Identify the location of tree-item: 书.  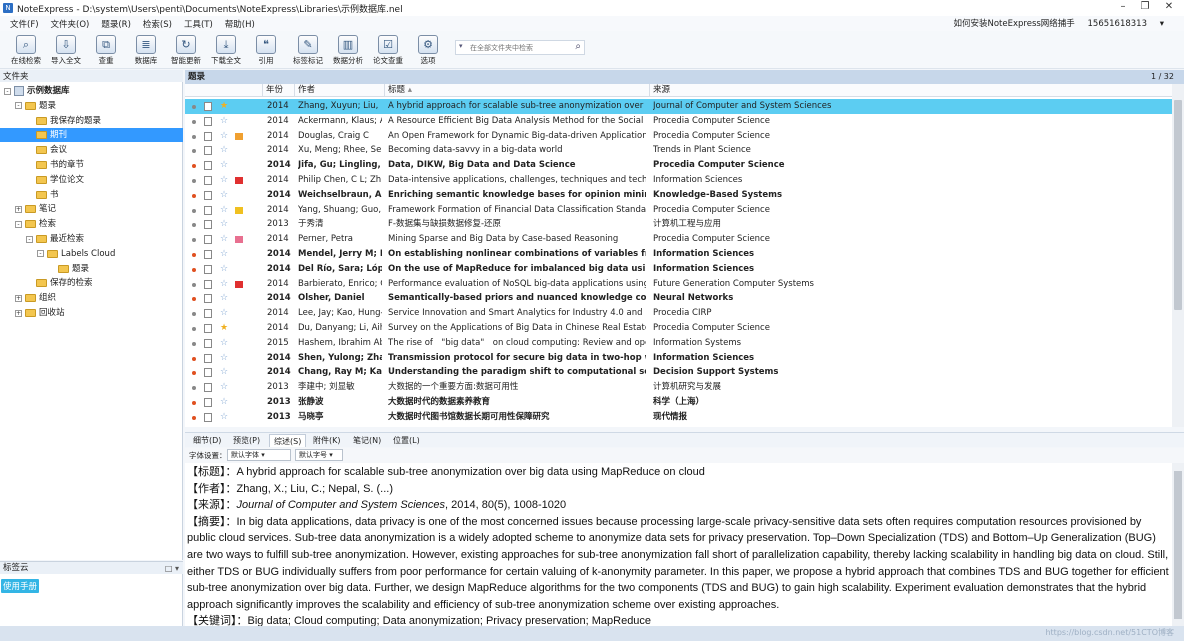
(42, 195).